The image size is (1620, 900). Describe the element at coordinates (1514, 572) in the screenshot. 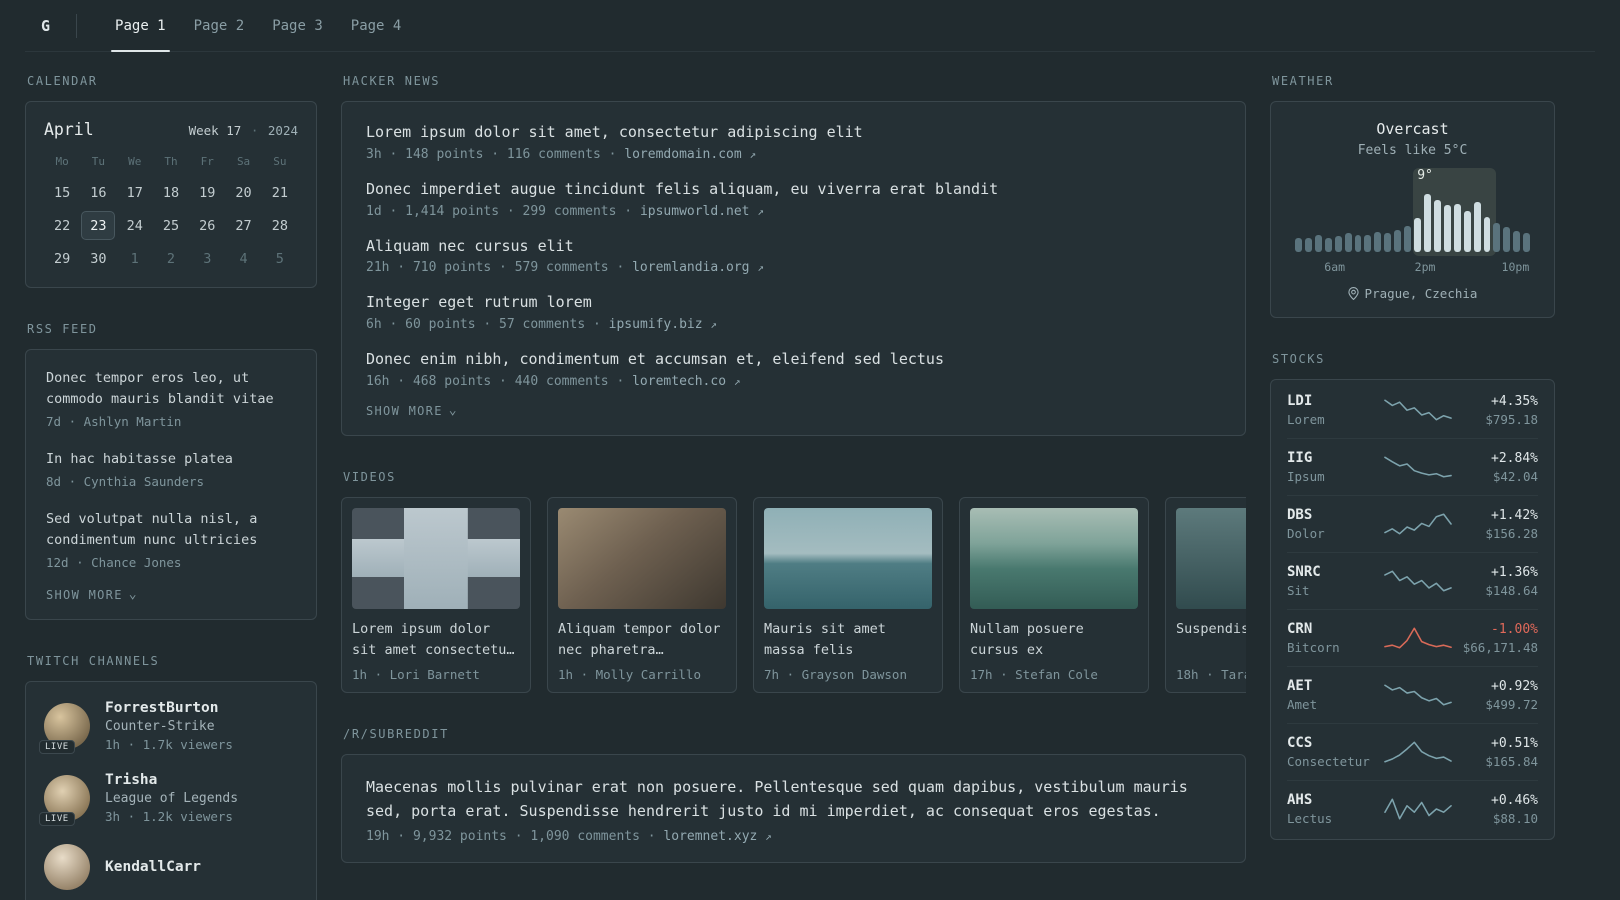

I see `stock-change: +1.36%` at that location.